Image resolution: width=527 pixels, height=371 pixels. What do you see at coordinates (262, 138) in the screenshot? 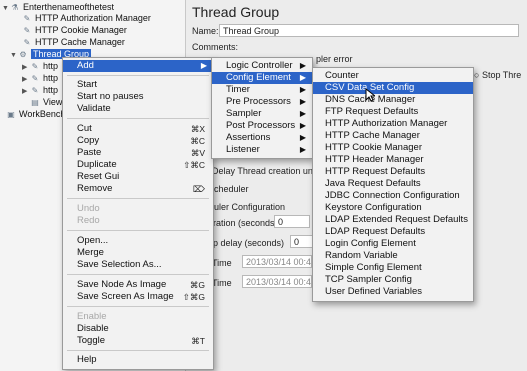
I see `menu-item-assertions: Assertions ▶` at bounding box center [262, 138].